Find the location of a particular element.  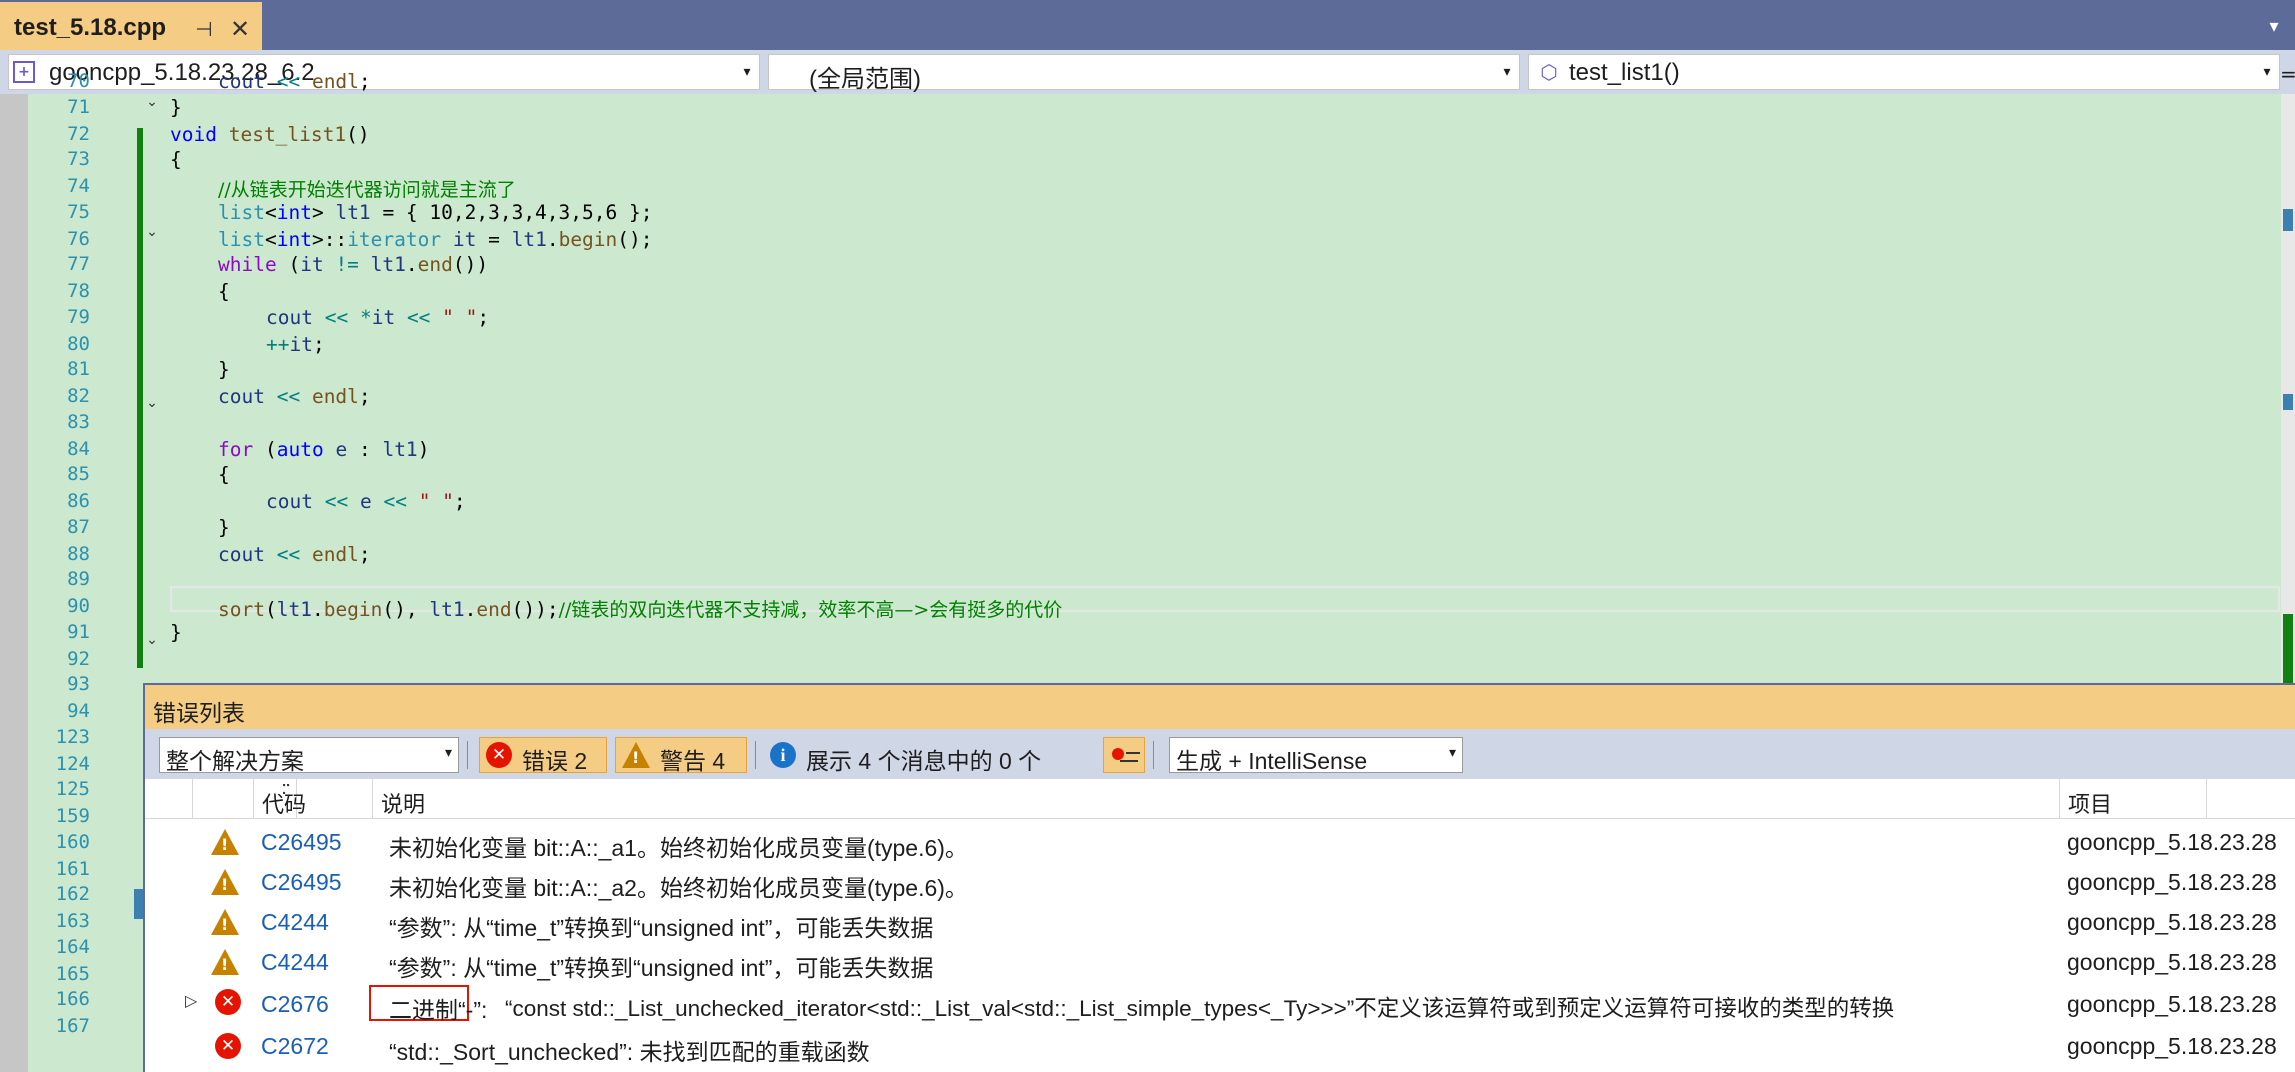

row-code: C2672 is located at coordinates (295, 1046).